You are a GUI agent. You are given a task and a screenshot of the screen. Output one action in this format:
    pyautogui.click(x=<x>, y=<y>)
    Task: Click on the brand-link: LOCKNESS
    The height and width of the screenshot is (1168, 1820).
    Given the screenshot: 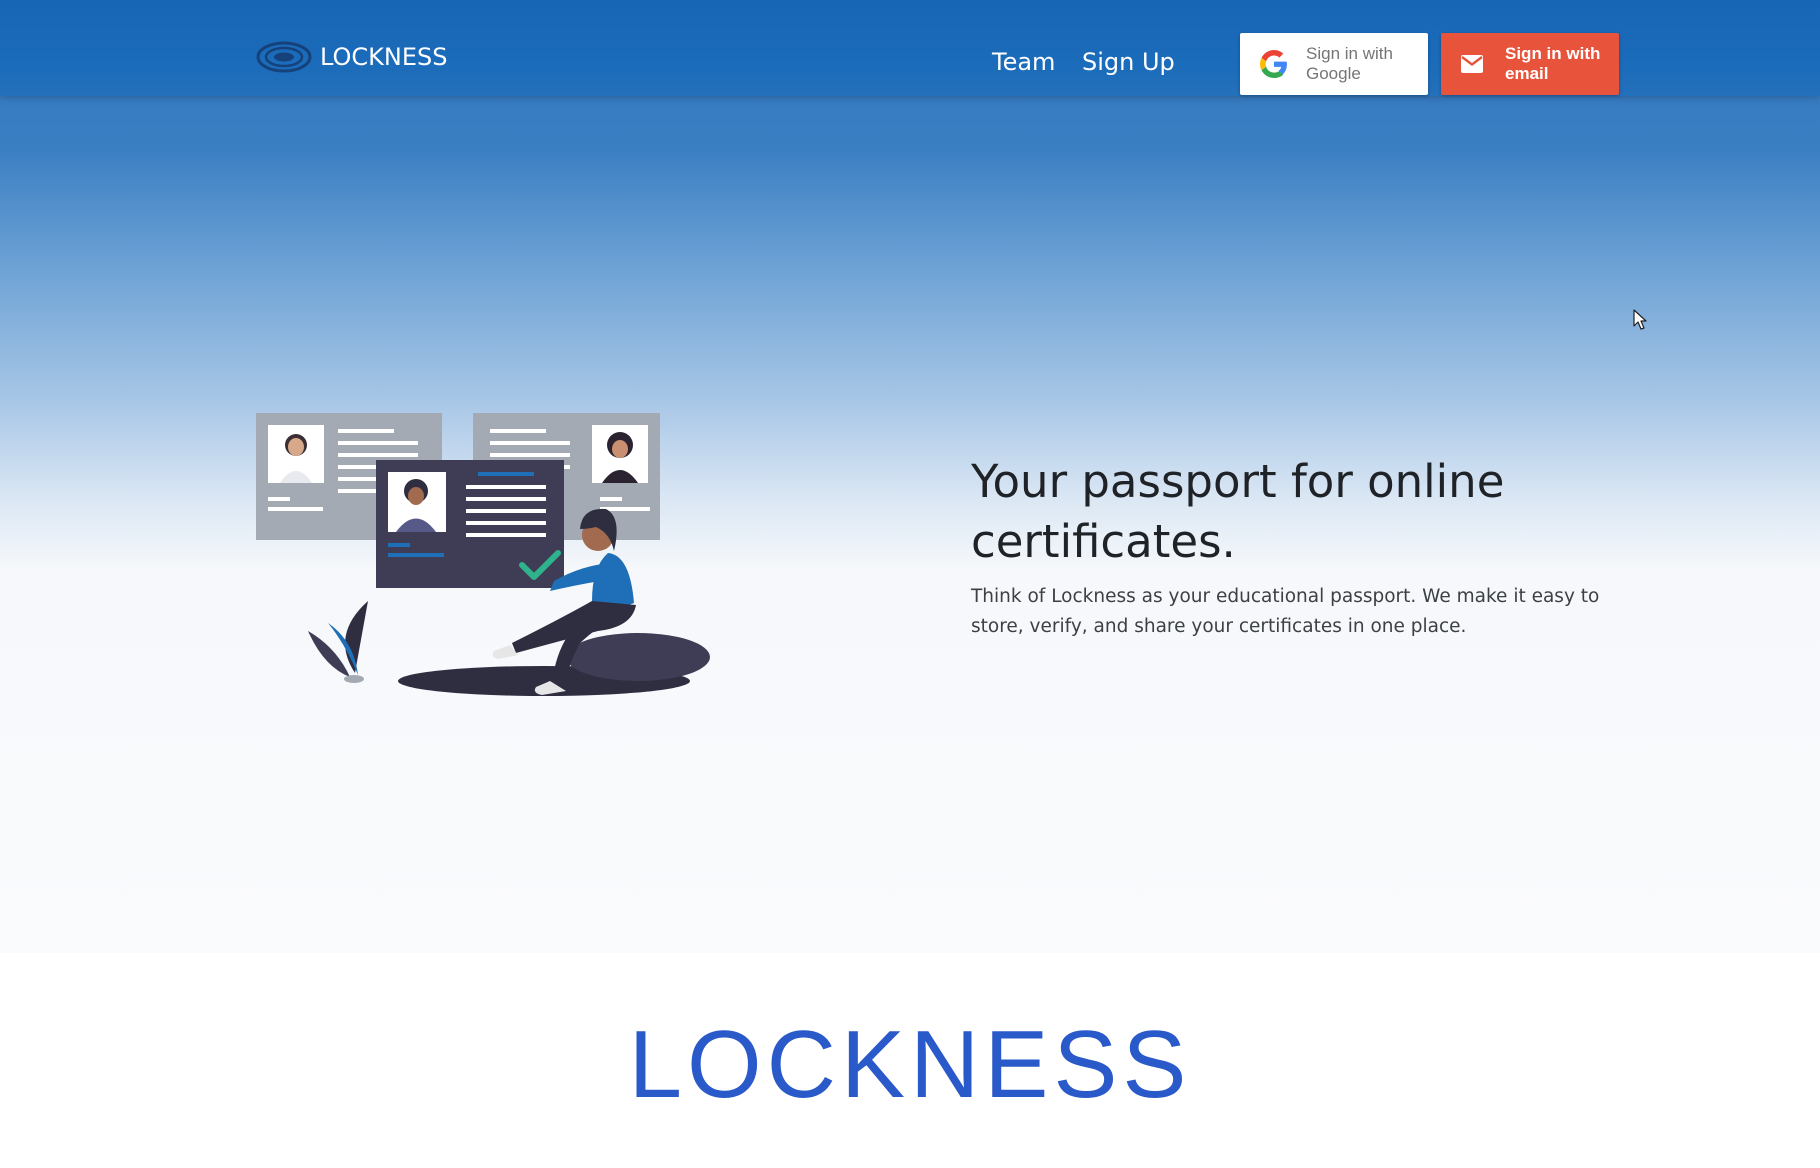 What is the action you would take?
    pyautogui.click(x=352, y=57)
    